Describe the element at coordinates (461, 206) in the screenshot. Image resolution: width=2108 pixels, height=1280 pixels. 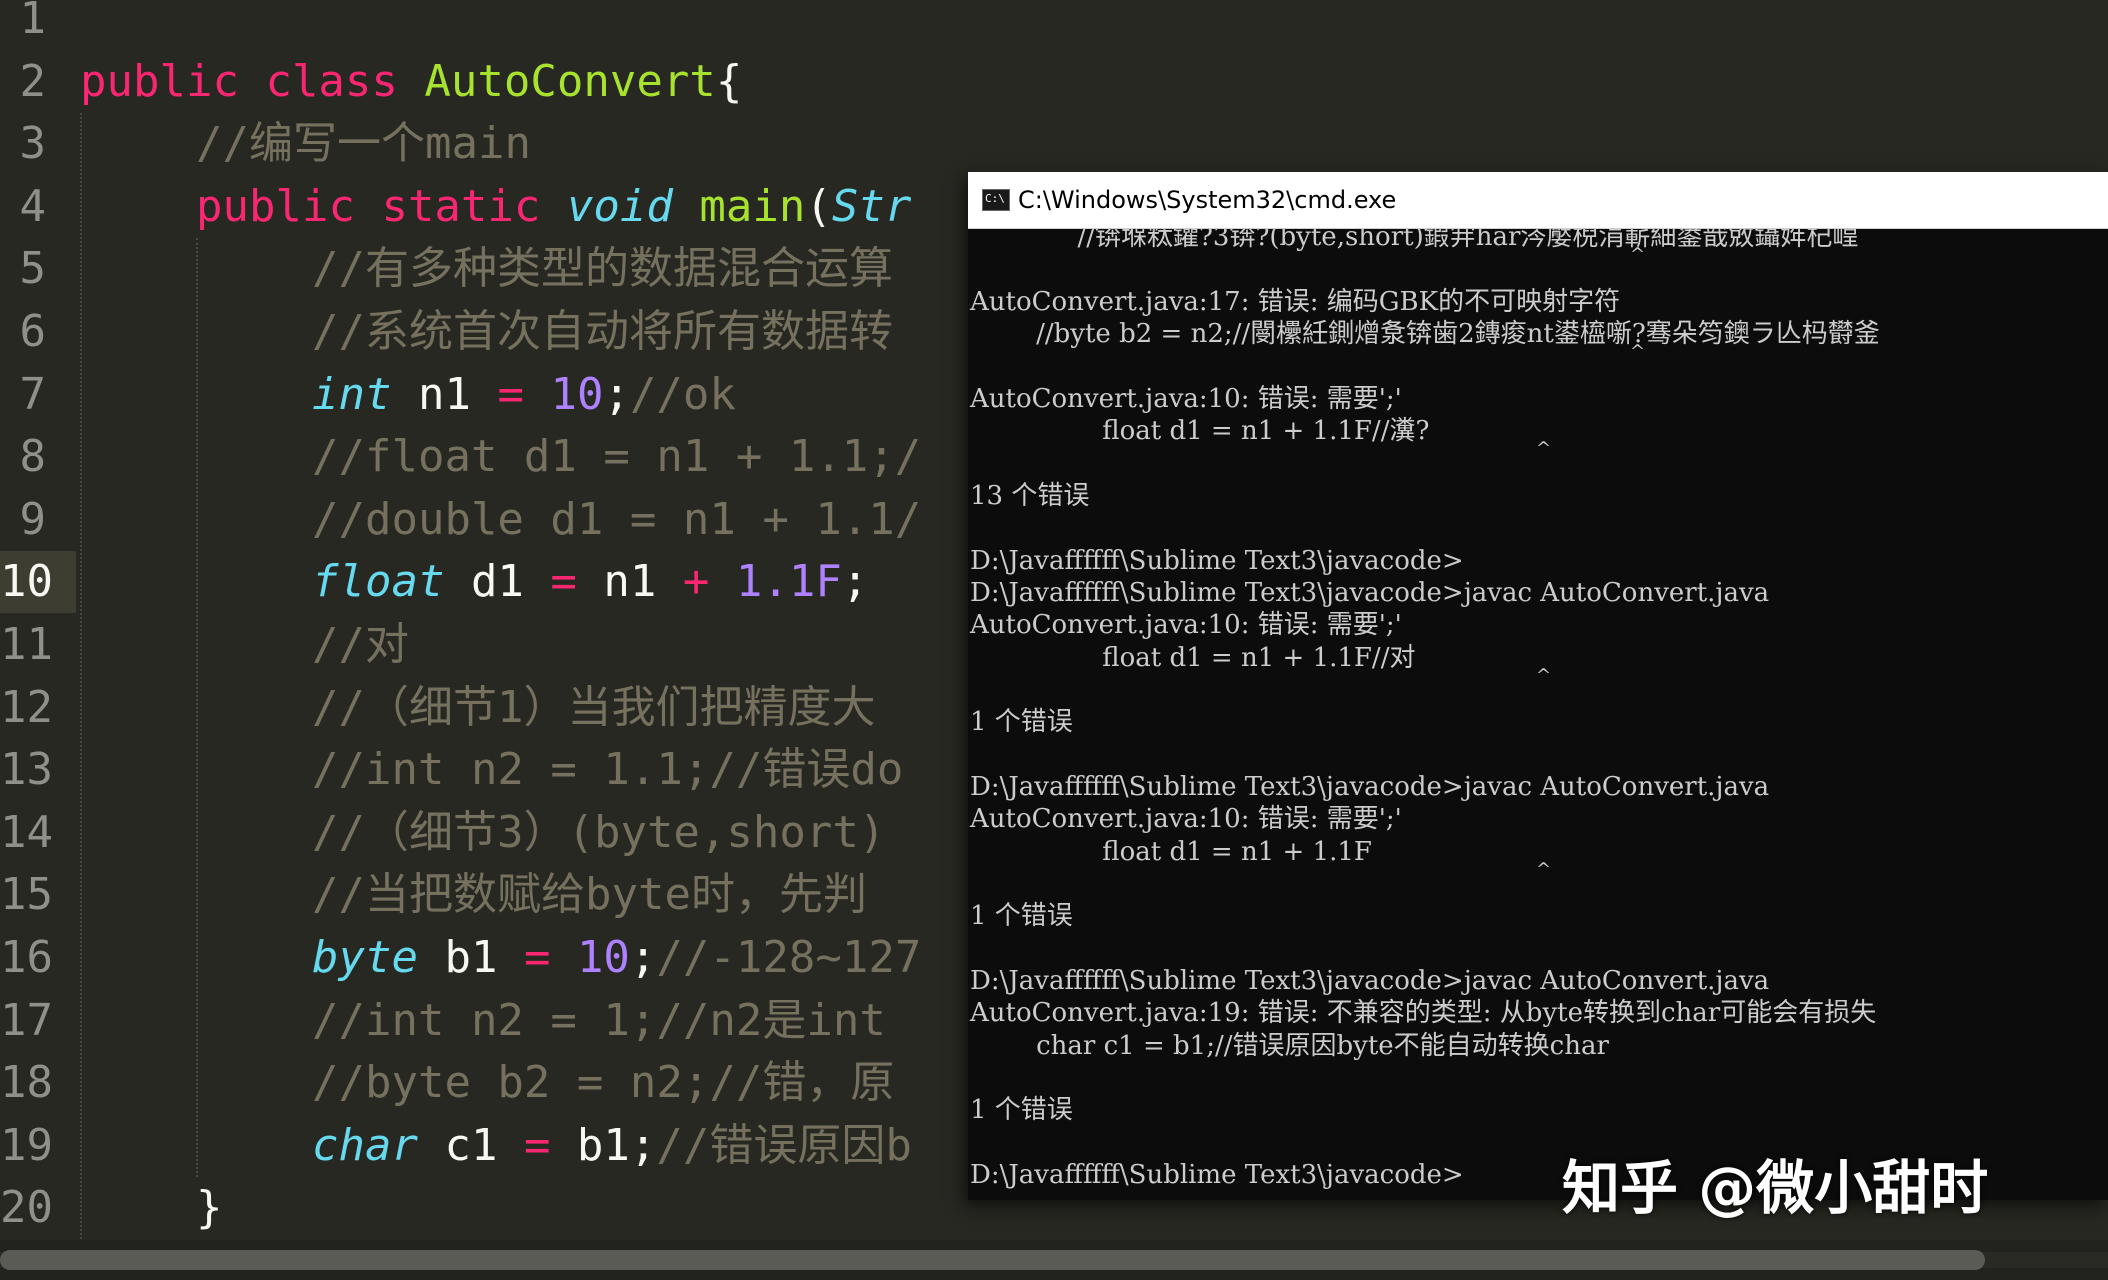
I see `code-token: static` at that location.